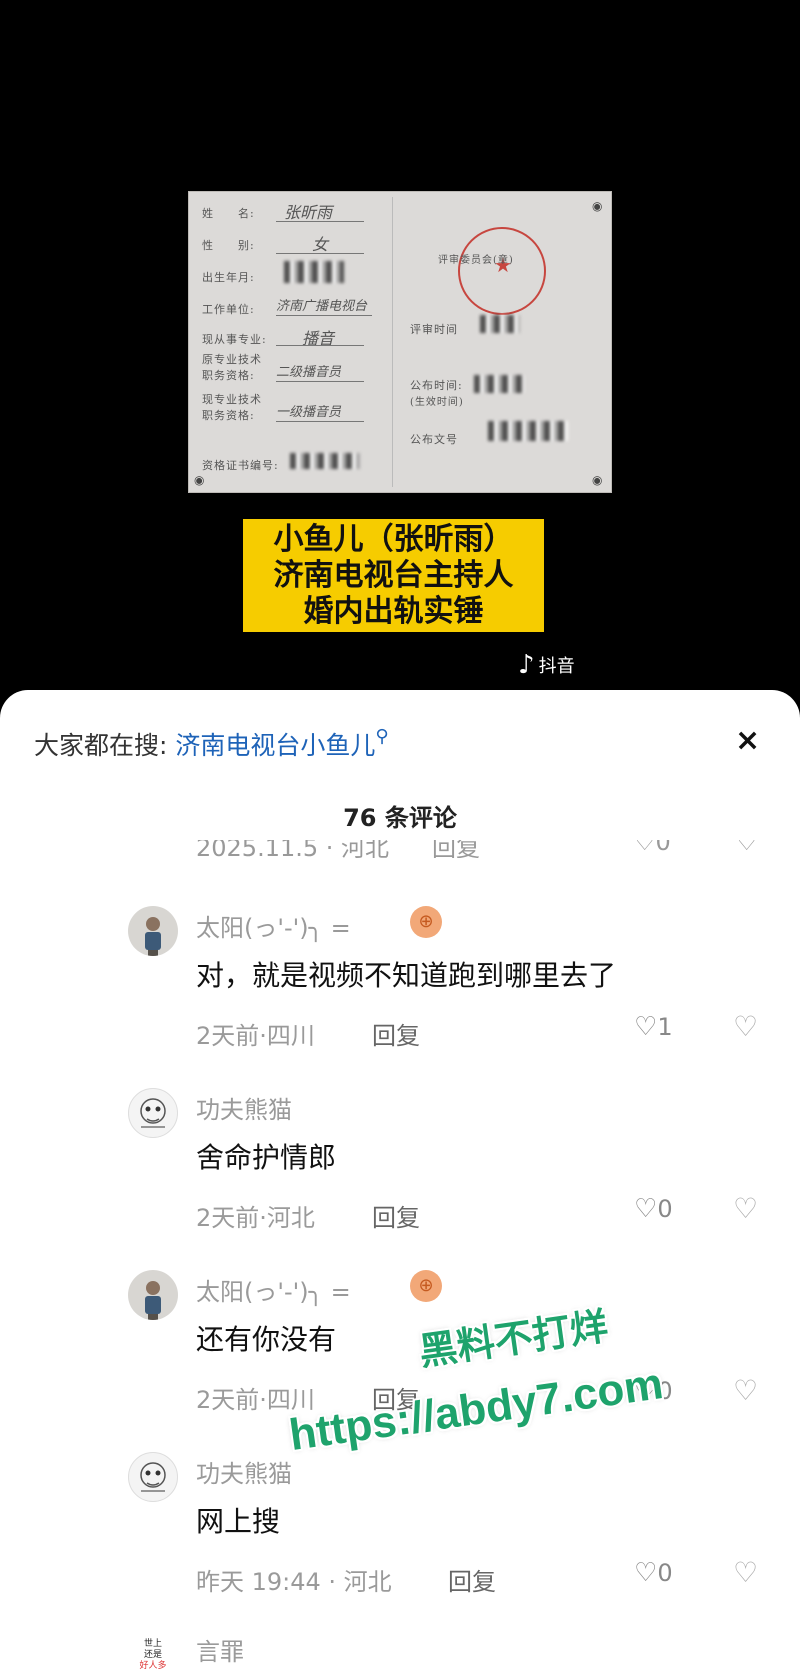 This screenshot has width=800, height=1675. What do you see at coordinates (322, 306) in the screenshot?
I see `cert-value-employer: 济南广播电视台` at bounding box center [322, 306].